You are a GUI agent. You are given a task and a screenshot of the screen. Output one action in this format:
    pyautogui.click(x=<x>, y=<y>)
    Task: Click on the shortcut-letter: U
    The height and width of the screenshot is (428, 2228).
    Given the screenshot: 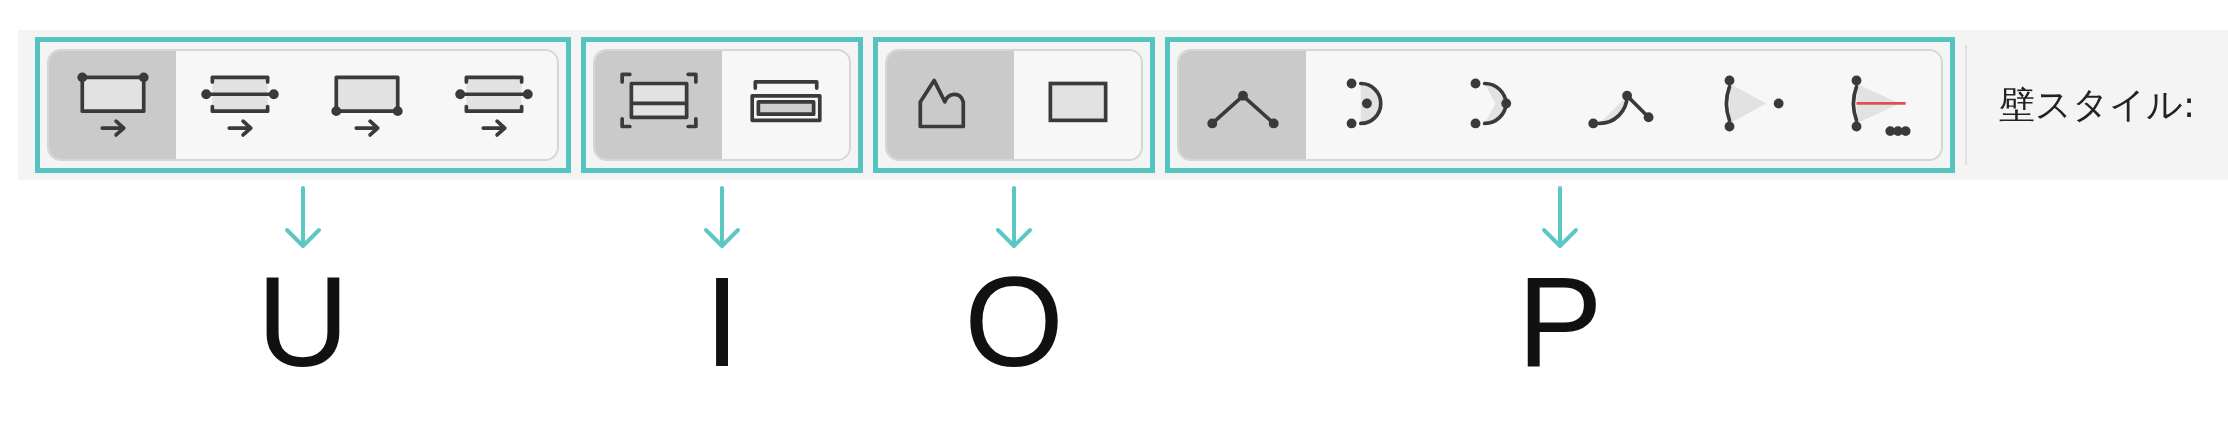 What is the action you would take?
    pyautogui.click(x=303, y=322)
    